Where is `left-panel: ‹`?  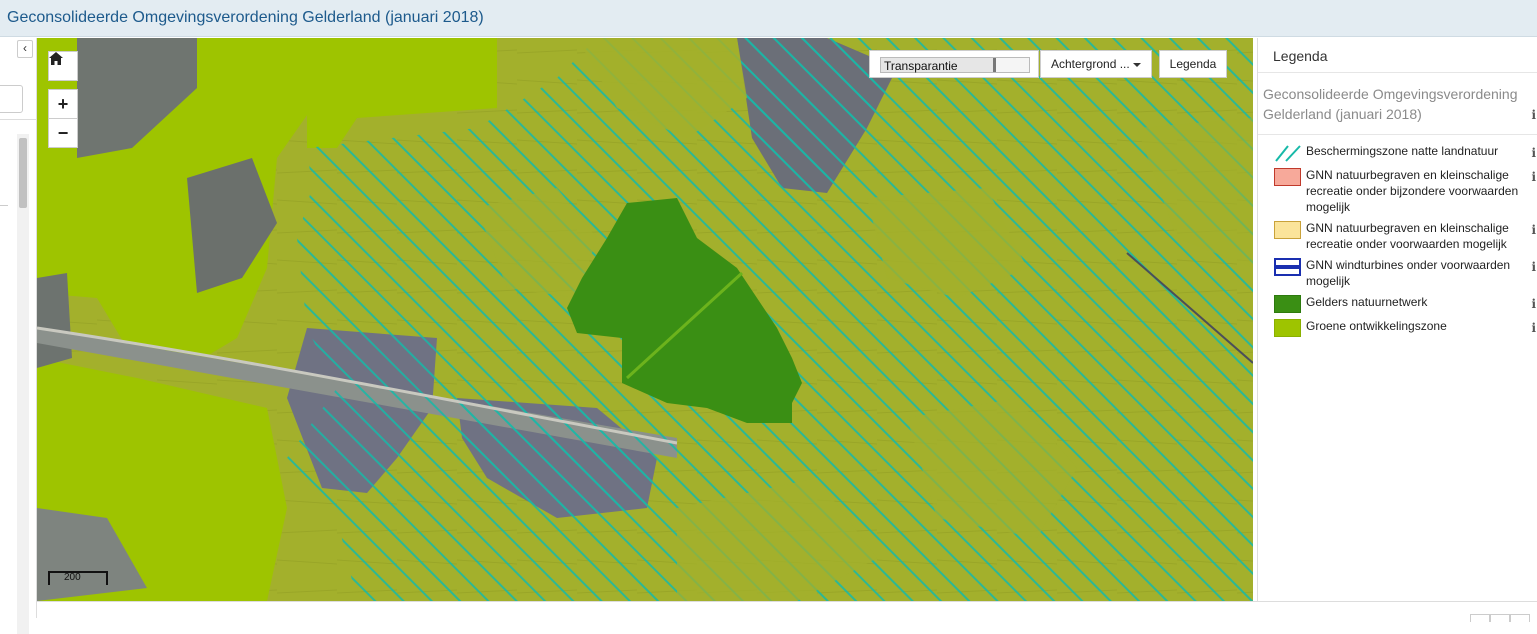 left-panel: ‹ is located at coordinates (18, 336).